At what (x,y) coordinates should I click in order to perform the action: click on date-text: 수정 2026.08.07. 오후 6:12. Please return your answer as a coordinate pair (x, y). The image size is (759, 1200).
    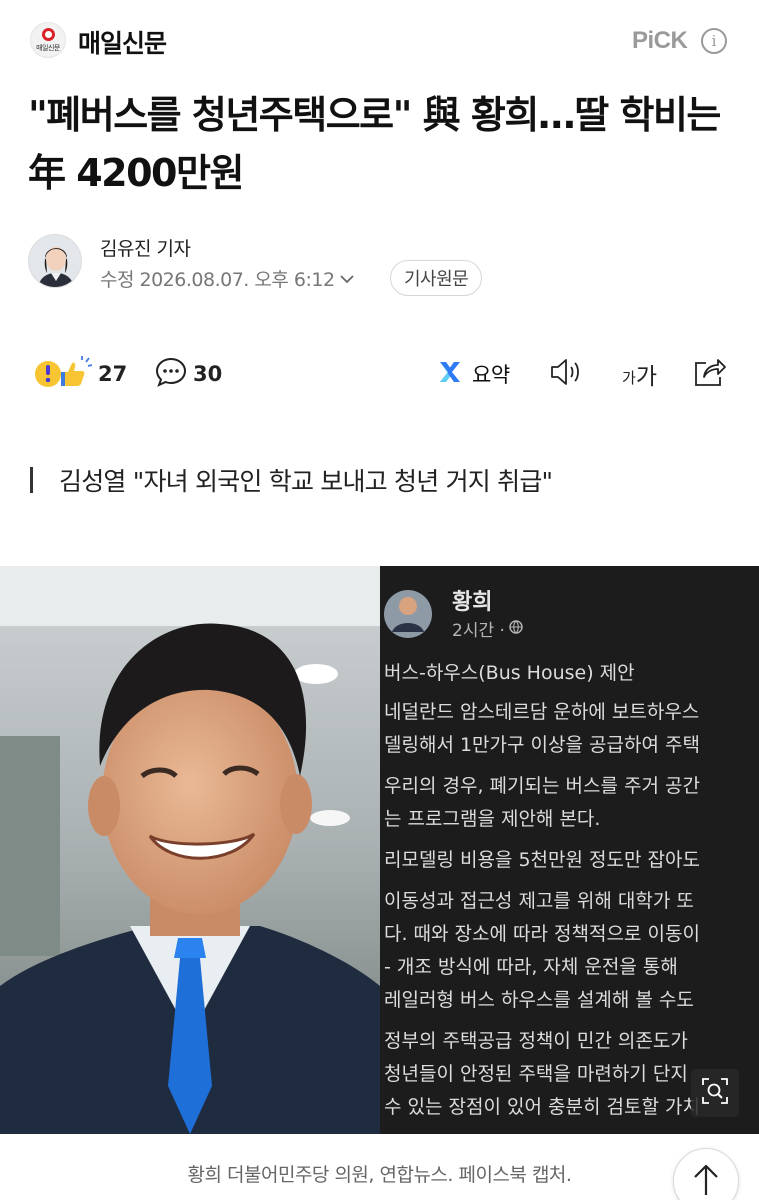
    Looking at the image, I should click on (217, 280).